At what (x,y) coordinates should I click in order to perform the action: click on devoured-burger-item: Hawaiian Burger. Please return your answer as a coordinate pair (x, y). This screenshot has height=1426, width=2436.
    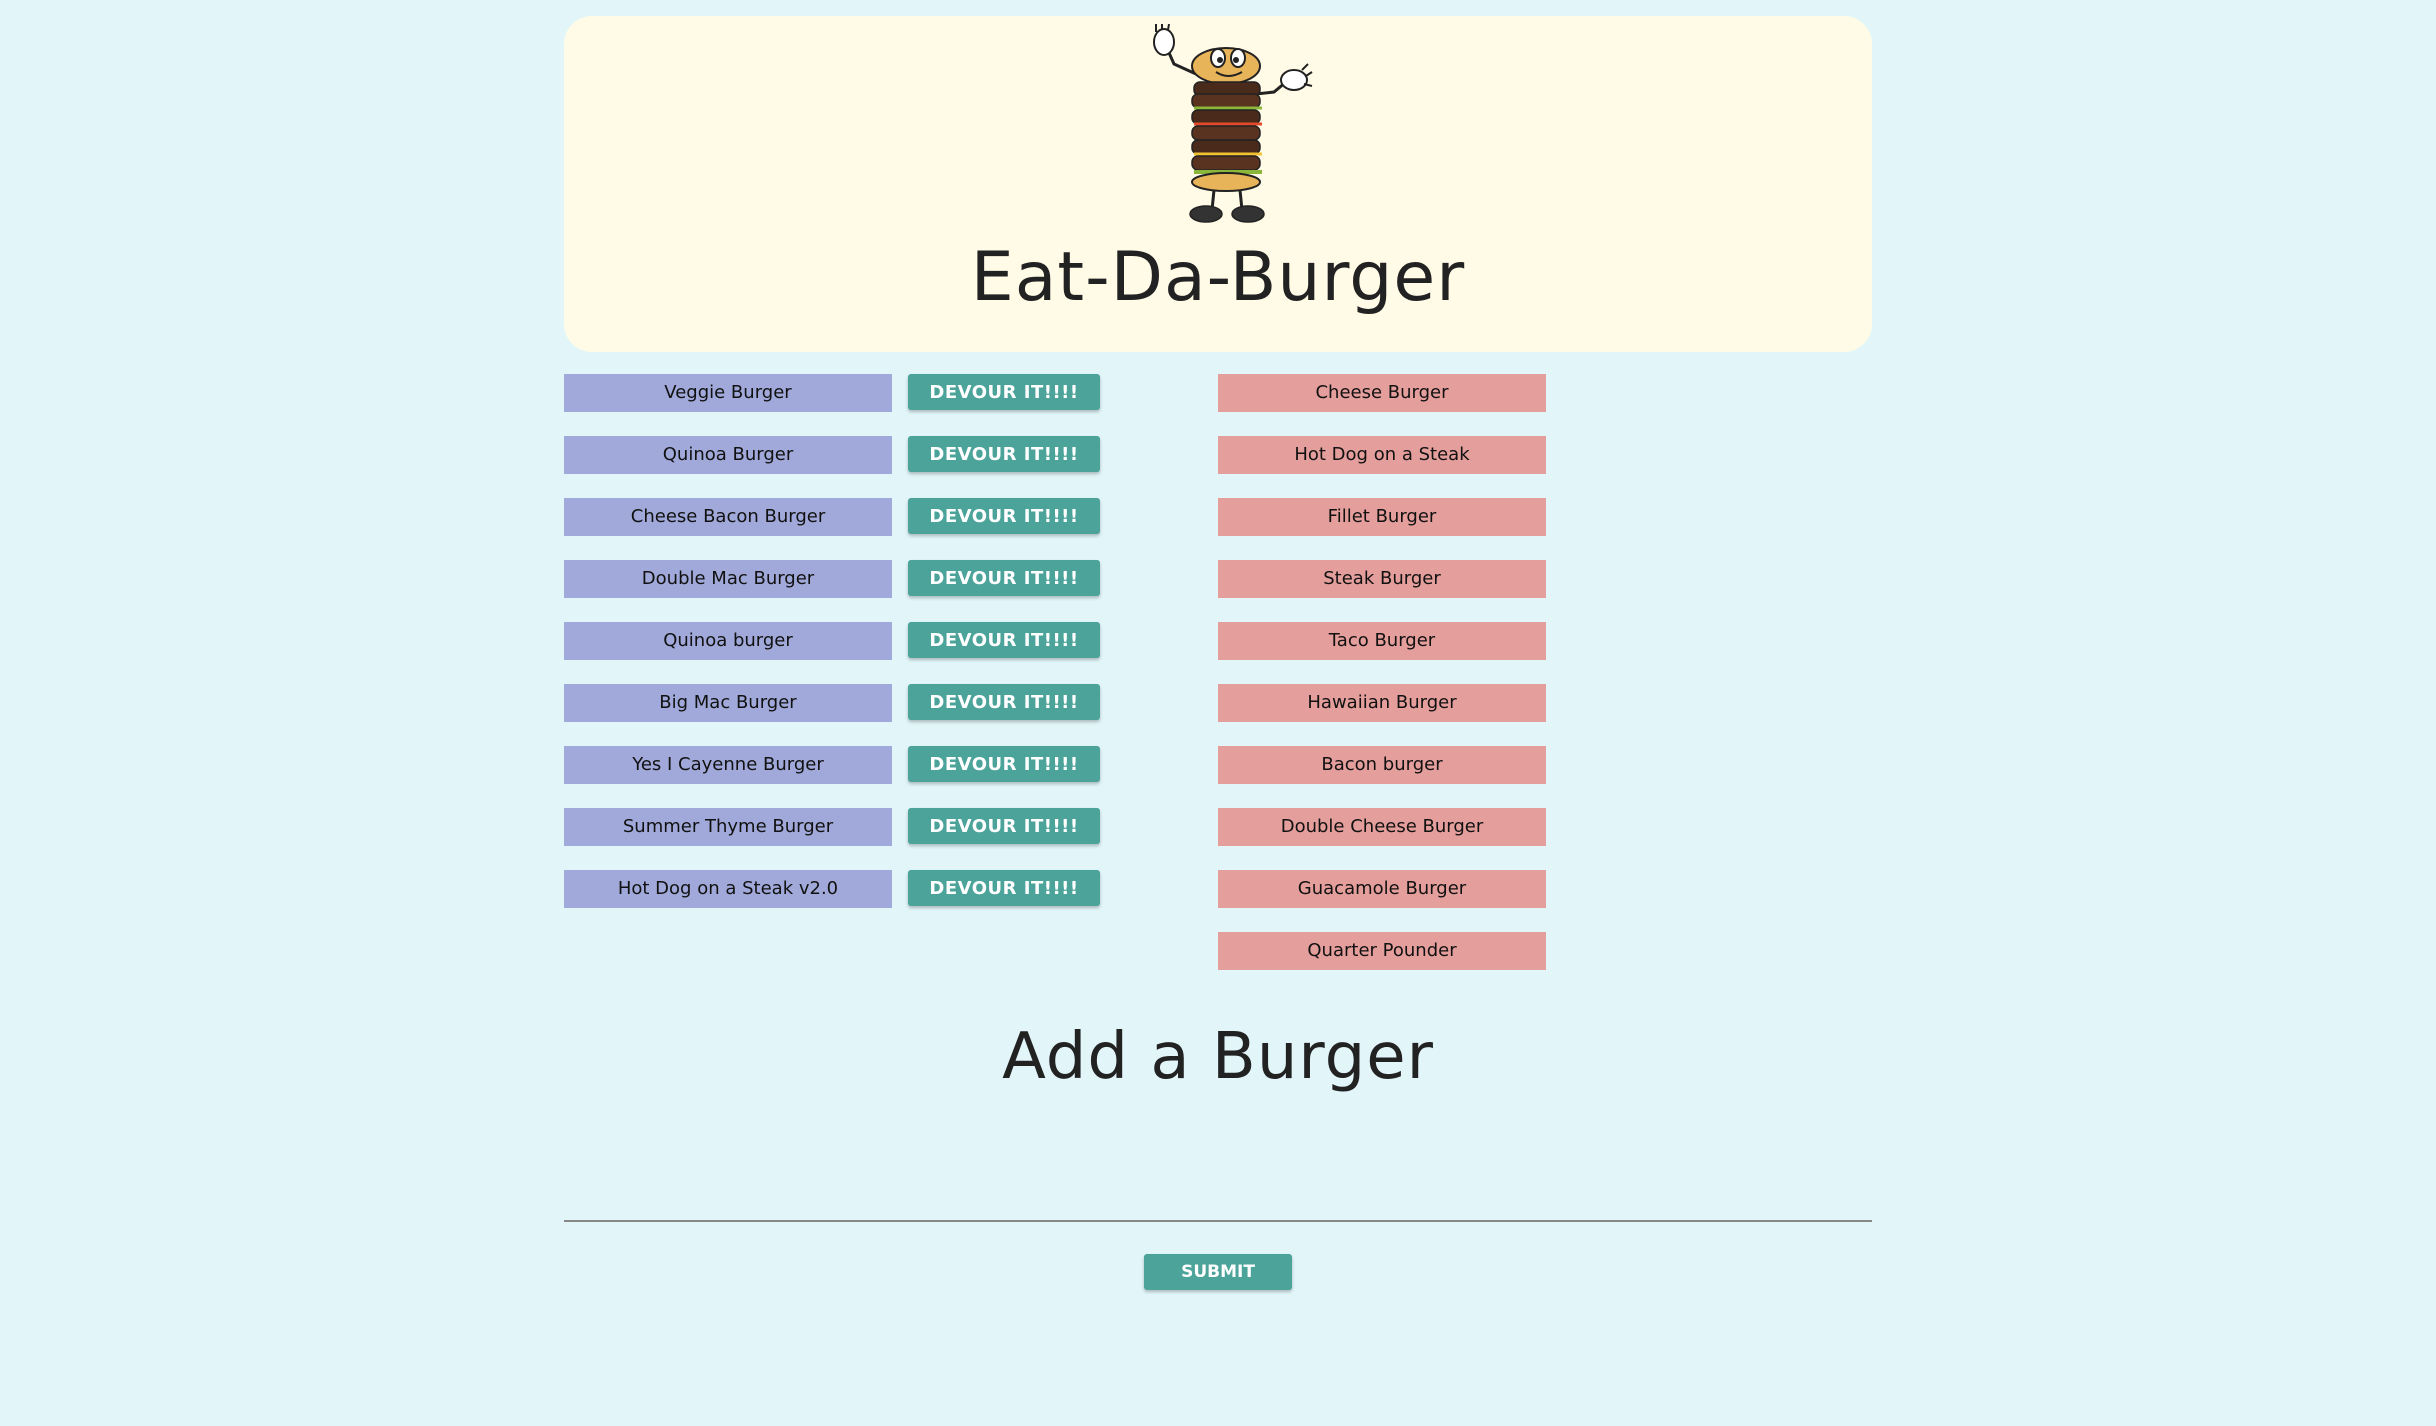
    Looking at the image, I should click on (1382, 703).